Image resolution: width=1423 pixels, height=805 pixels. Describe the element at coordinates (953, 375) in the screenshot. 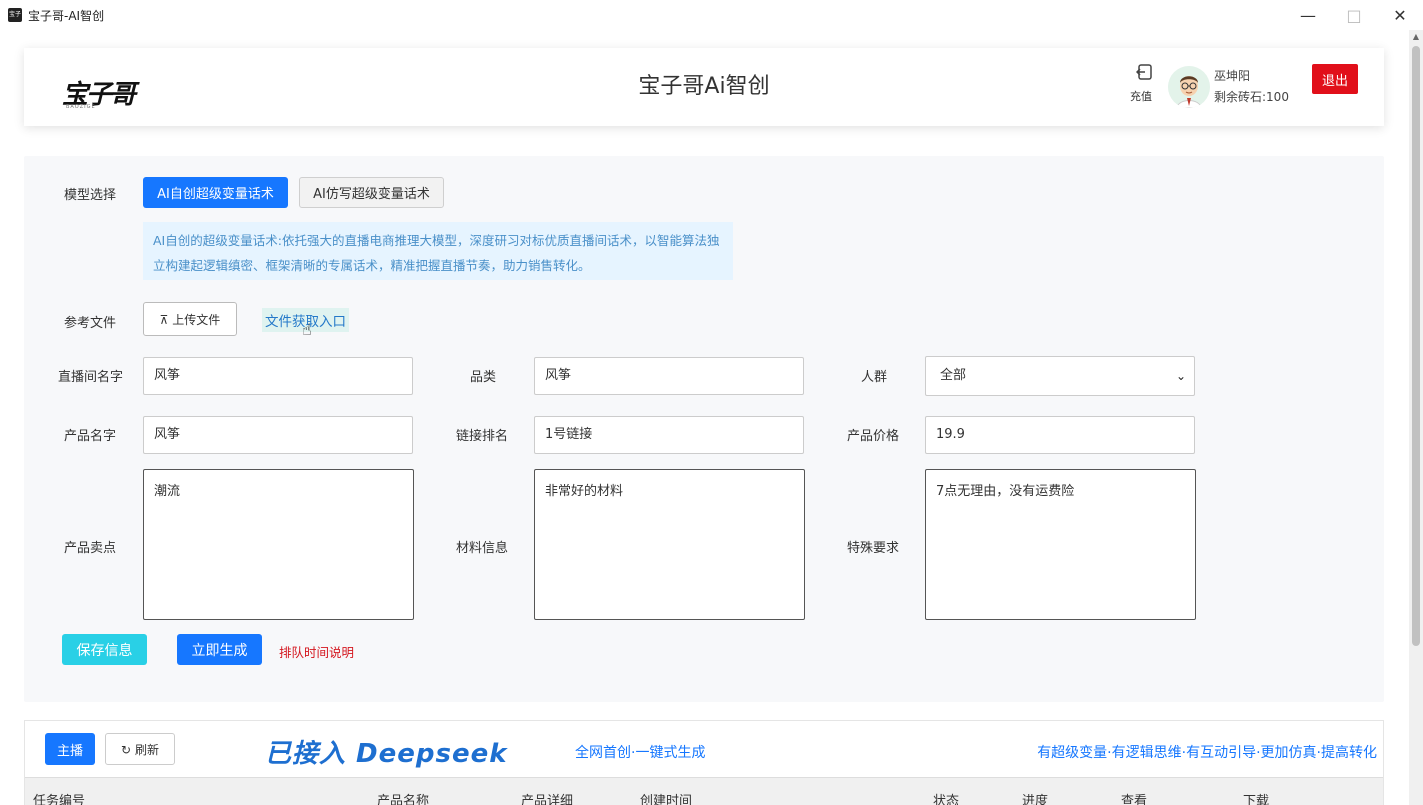

I see `crowd-selected-value: 全部` at that location.